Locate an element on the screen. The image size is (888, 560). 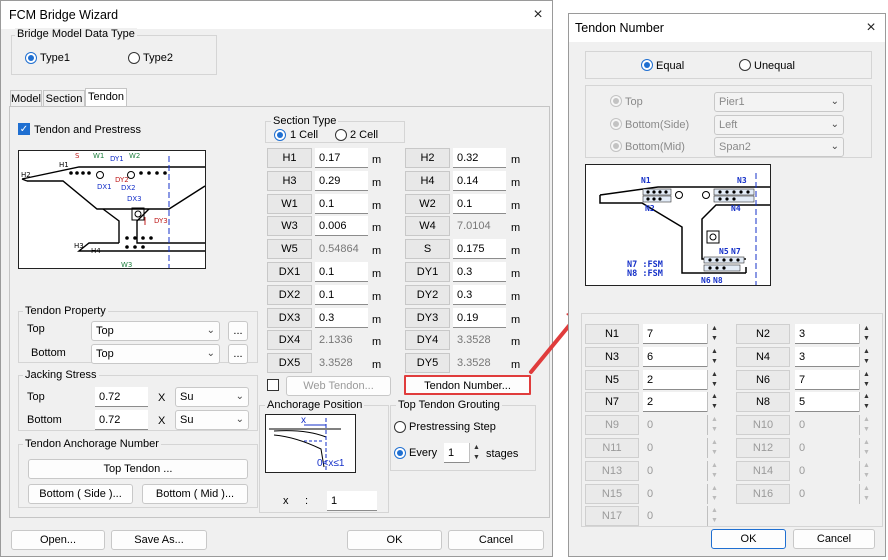
tendon-number-ok-button: OK is located at coordinates (748, 539).